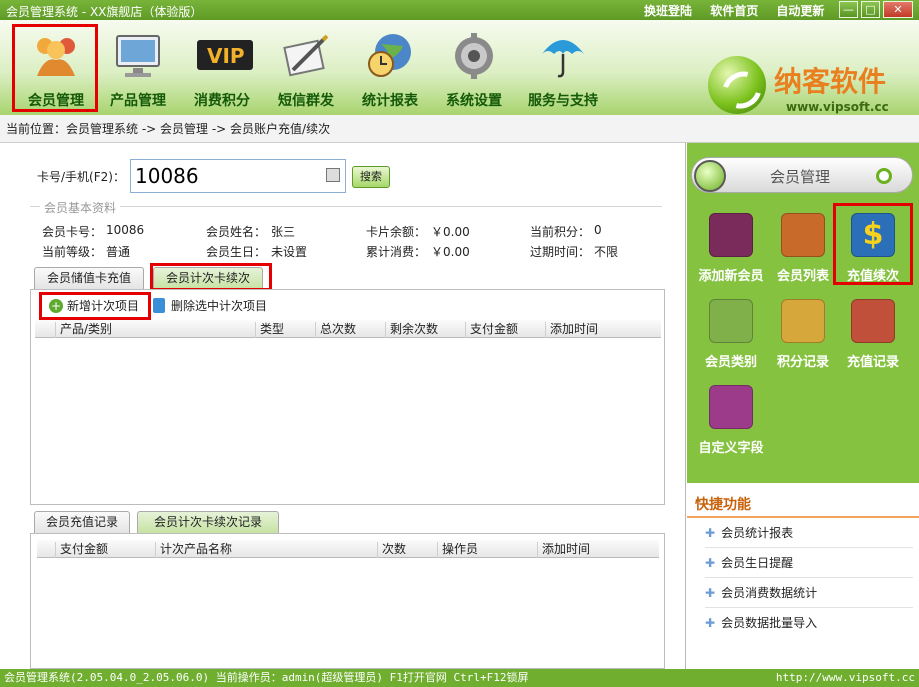 The height and width of the screenshot is (687, 919). What do you see at coordinates (371, 177) in the screenshot?
I see `search-button: 搜索` at bounding box center [371, 177].